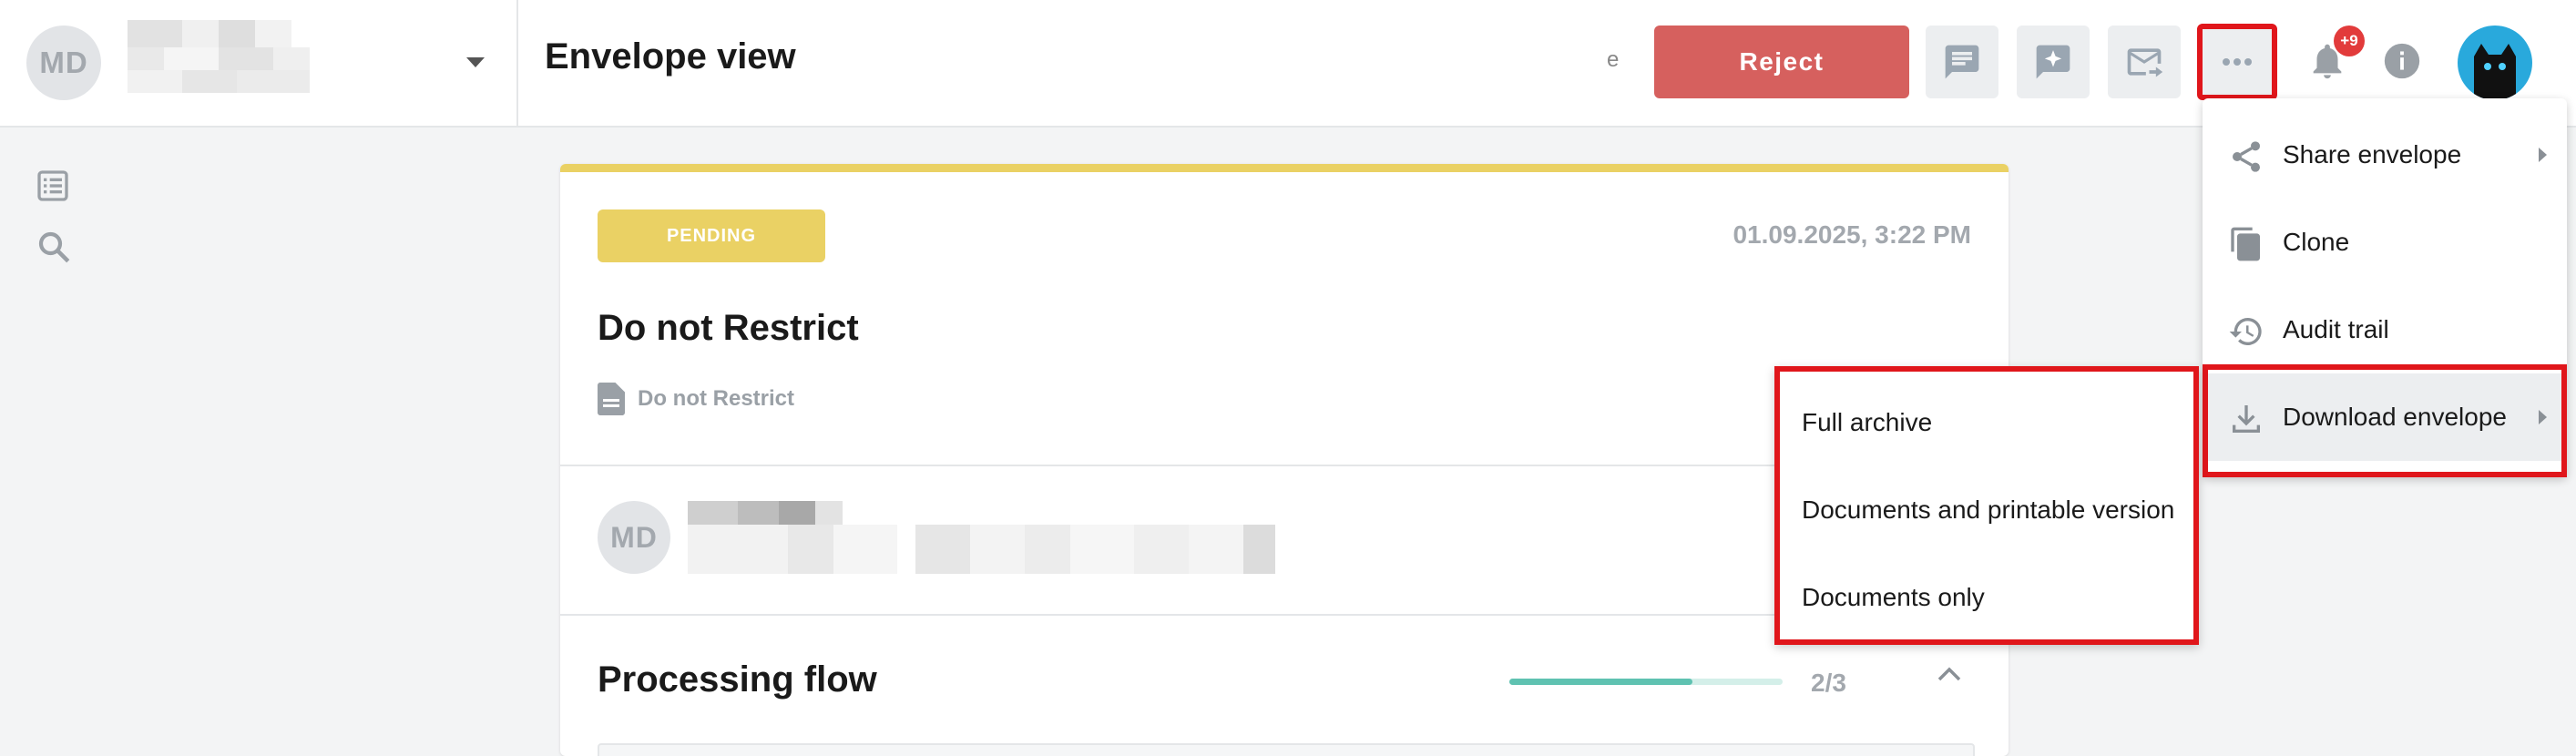 Image resolution: width=2576 pixels, height=756 pixels. I want to click on menu-item-audit-trail: Audit trail, so click(2385, 329).